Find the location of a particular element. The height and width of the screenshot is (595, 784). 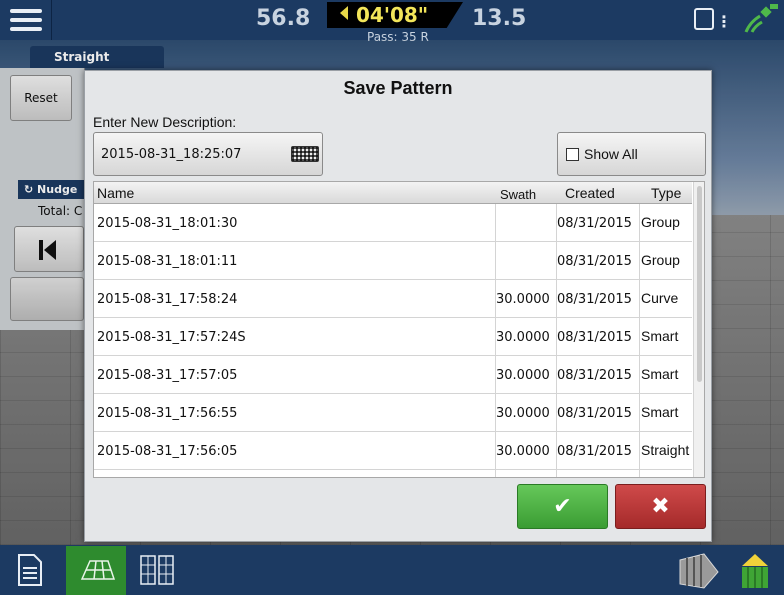

map-view-icon is located at coordinates (98, 570).